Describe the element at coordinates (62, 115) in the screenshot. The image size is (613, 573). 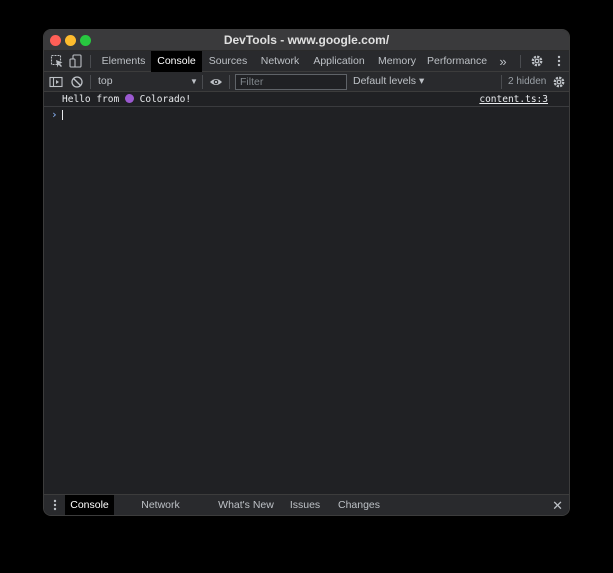
I see `text-caret` at that location.